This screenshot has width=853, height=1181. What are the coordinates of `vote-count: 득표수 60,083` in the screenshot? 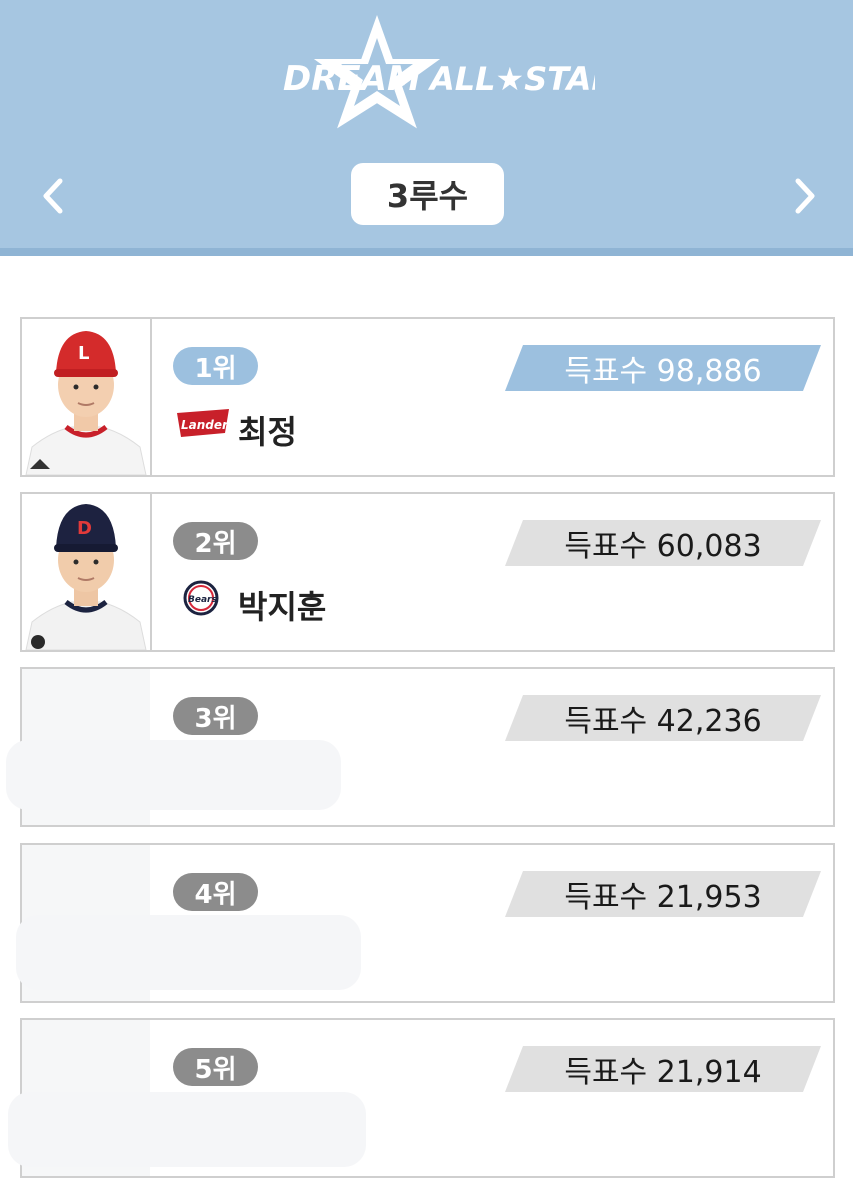 It's located at (663, 543).